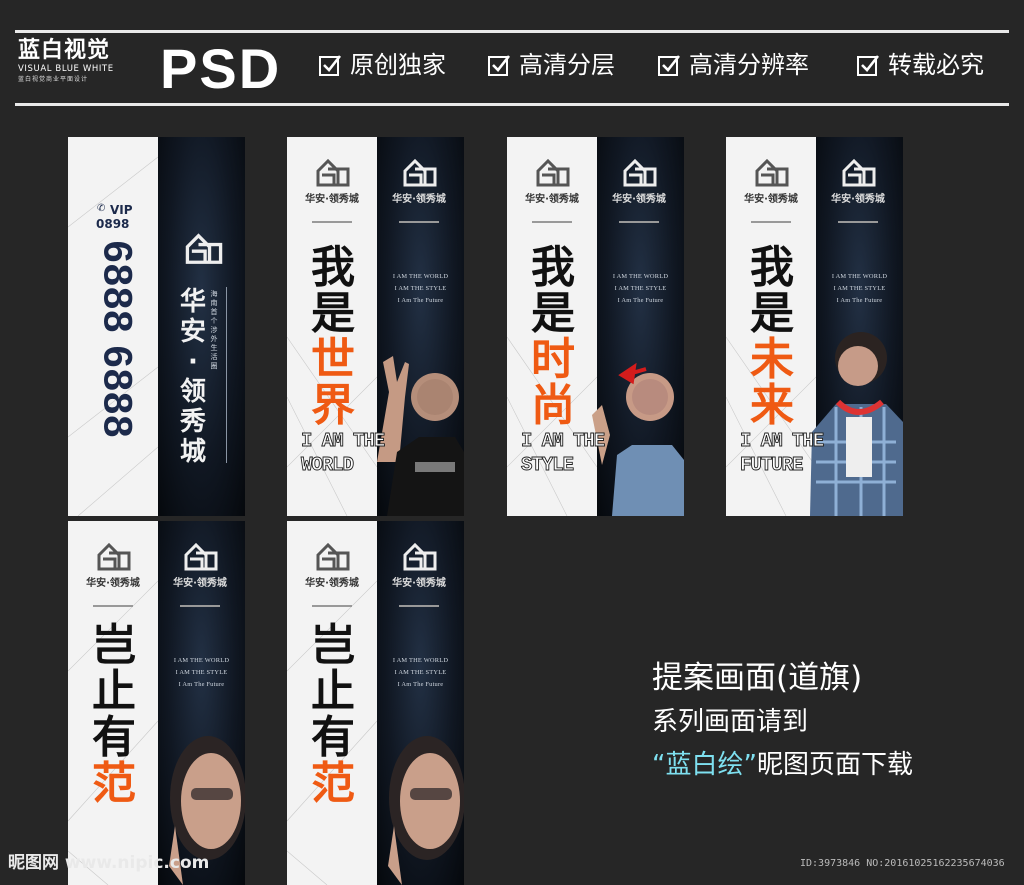 This screenshot has width=1024, height=885. Describe the element at coordinates (192, 377) in the screenshot. I see `project-name-vertical: 华安·领秀城` at that location.